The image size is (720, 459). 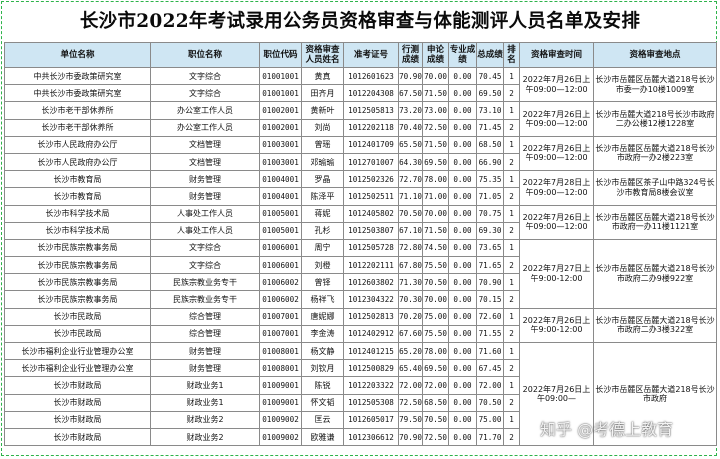 What do you see at coordinates (490, 196) in the screenshot?
I see `cell-total: 71.05` at bounding box center [490, 196].